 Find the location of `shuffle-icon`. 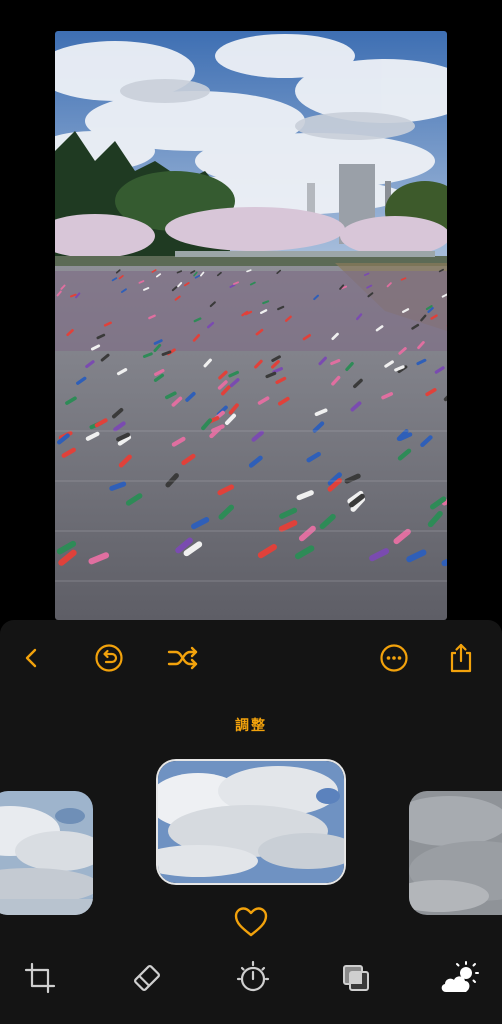

shuffle-icon is located at coordinates (182, 658).